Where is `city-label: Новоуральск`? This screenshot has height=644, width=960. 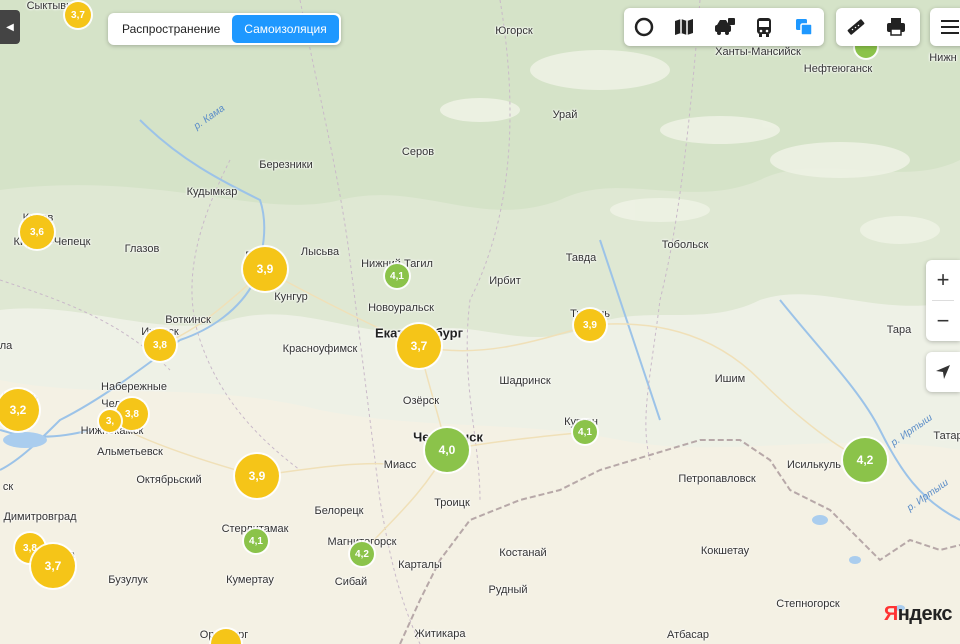
city-label: Новоуральск is located at coordinates (401, 308).